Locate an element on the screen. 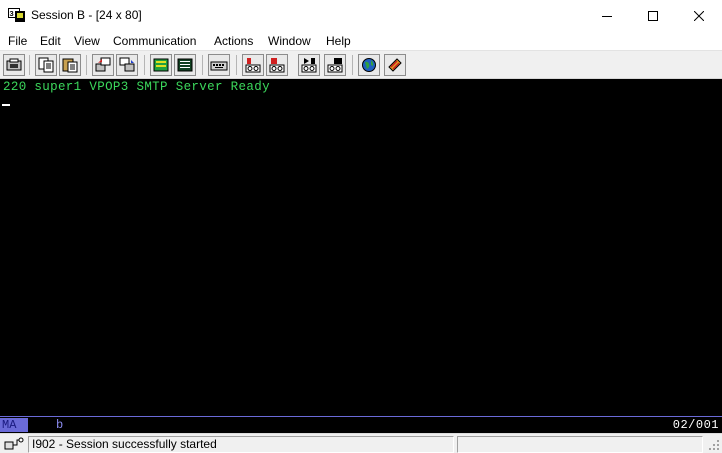  print-screen-button is located at coordinates (14, 65).